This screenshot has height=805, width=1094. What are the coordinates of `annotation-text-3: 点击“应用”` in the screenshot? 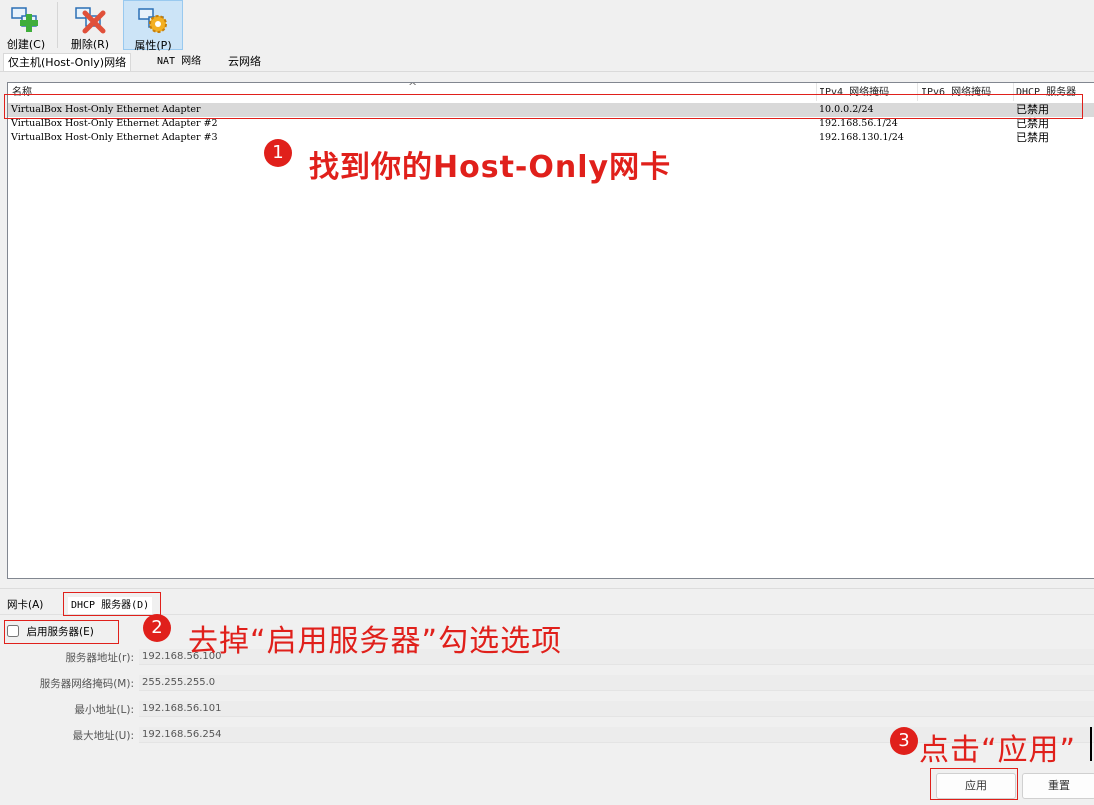 It's located at (998, 750).